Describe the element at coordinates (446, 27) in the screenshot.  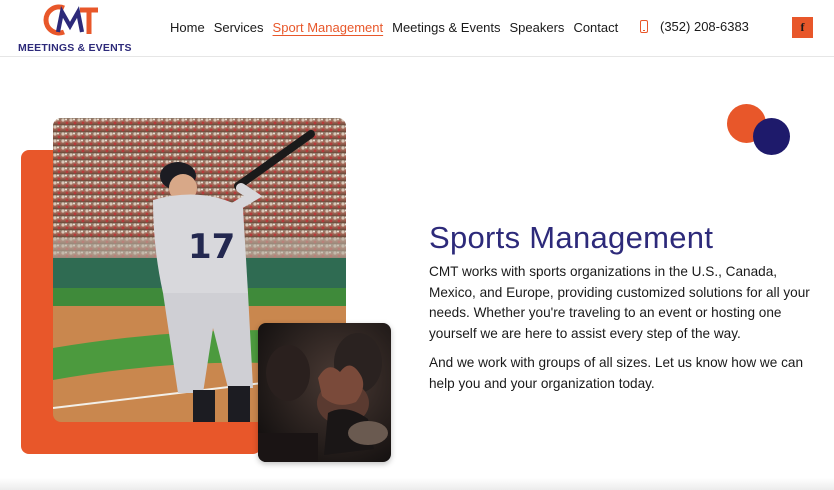
I see `nav-meetings-events: Meetings & Events` at that location.